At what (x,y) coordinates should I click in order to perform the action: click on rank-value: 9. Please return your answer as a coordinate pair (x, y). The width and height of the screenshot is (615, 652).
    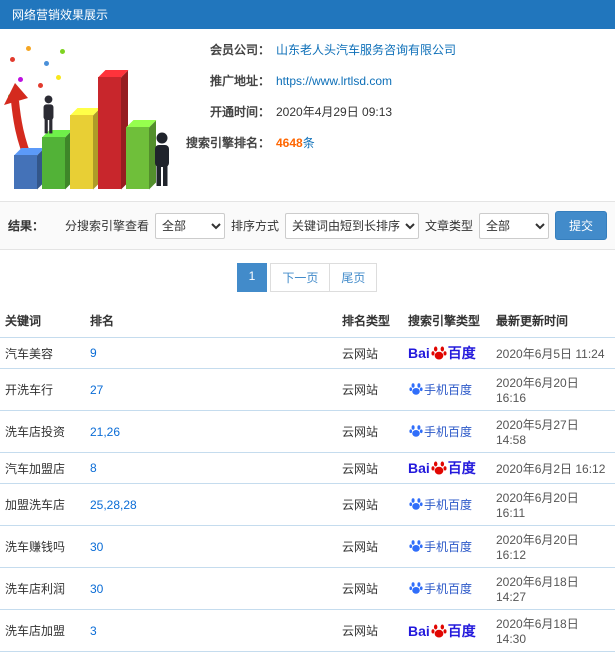
    Looking at the image, I should click on (93, 353).